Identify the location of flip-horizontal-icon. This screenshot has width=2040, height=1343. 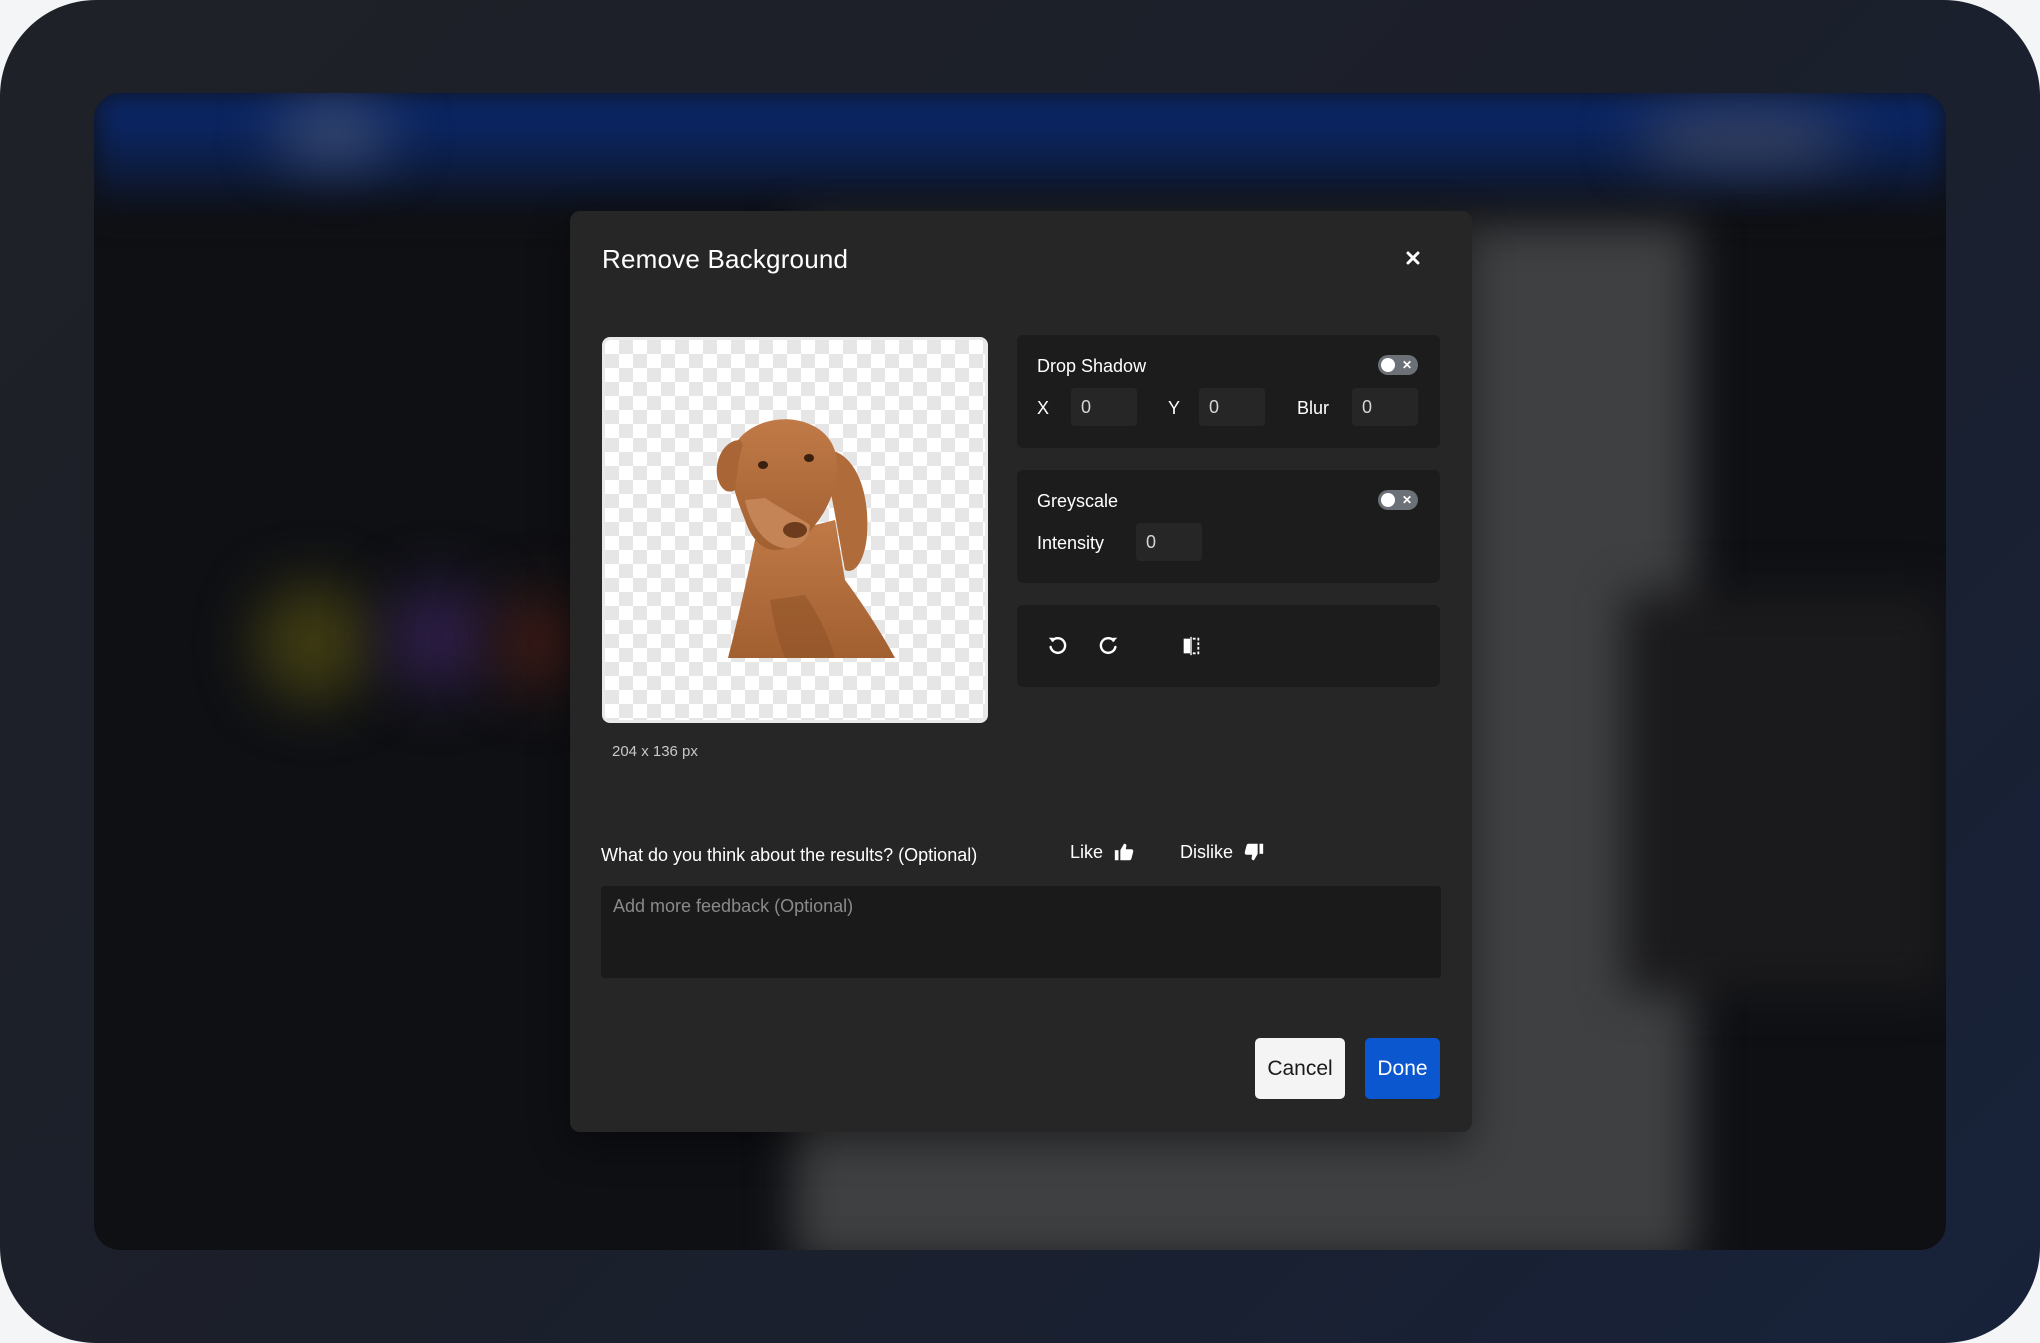
(1191, 646).